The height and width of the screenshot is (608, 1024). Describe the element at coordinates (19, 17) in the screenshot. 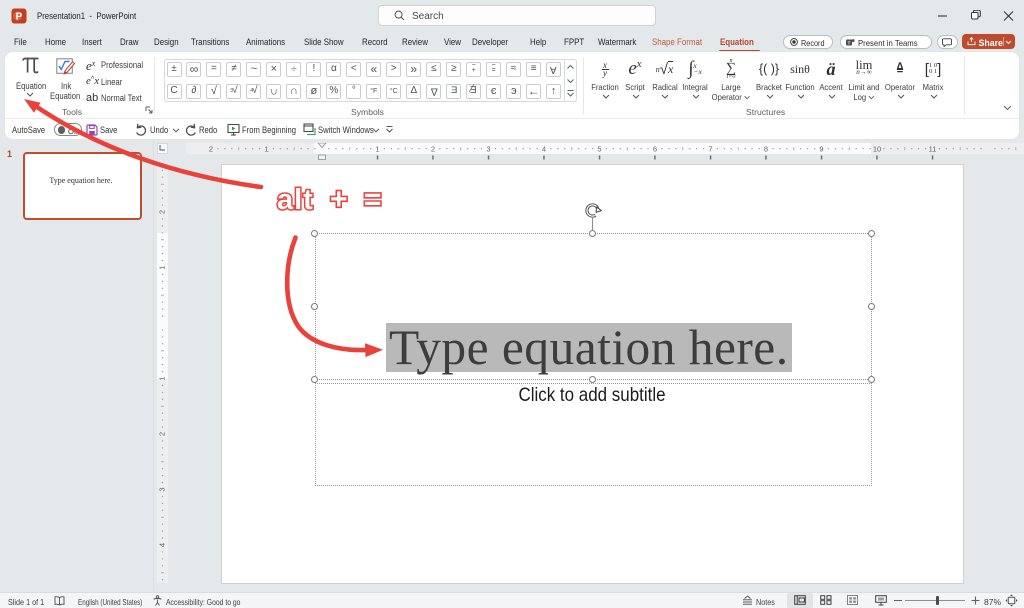

I see `svg-text: P` at that location.